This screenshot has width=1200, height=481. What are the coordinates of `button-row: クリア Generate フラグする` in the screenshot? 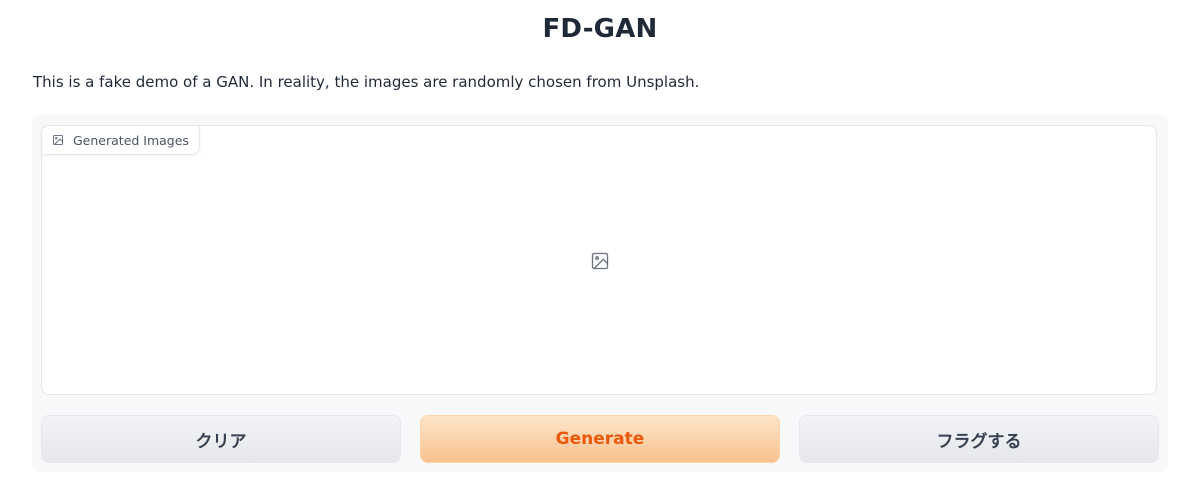 It's located at (600, 439).